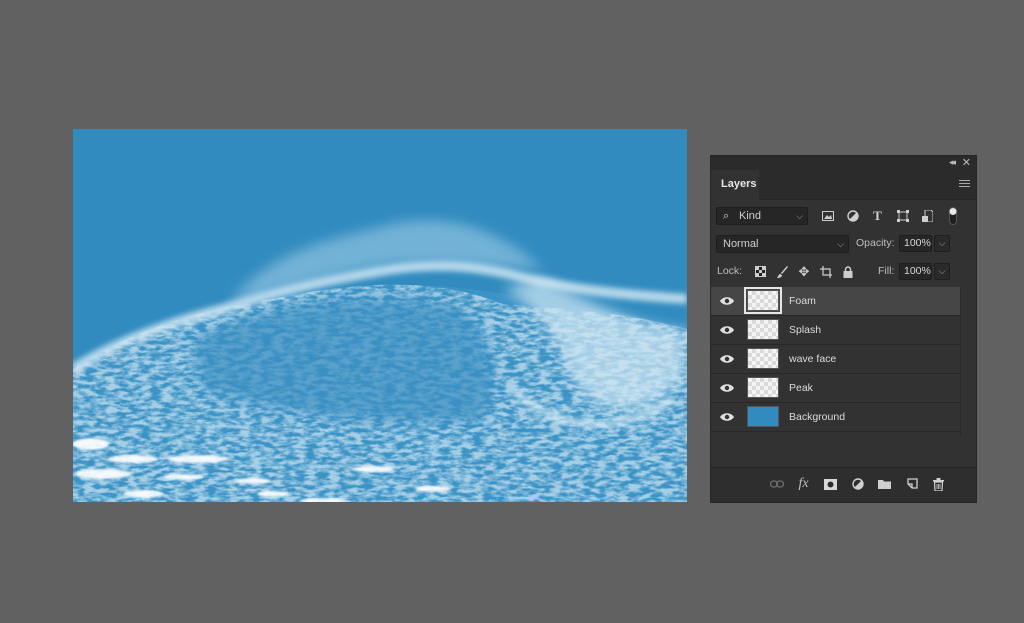  I want to click on hamburger-menu-icon, so click(964, 184).